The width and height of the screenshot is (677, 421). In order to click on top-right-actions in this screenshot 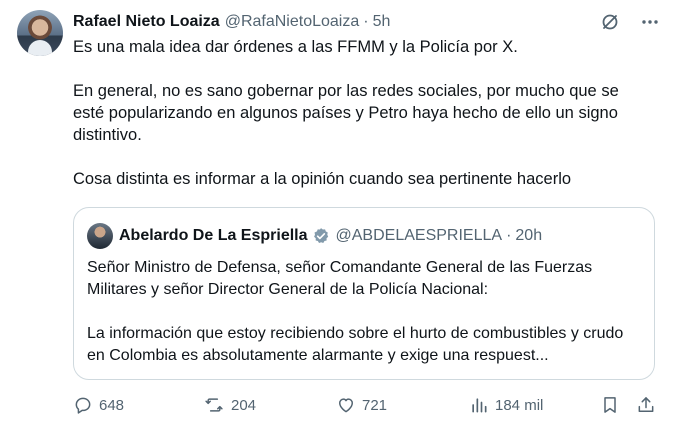, I will do `click(630, 22)`.